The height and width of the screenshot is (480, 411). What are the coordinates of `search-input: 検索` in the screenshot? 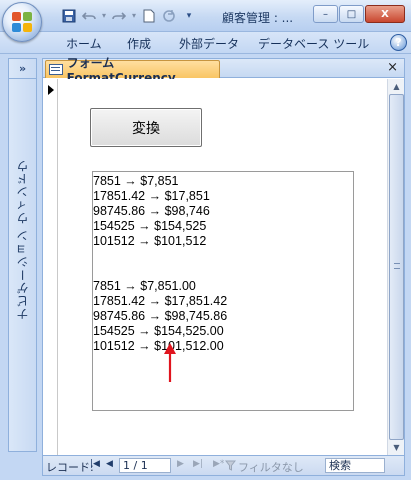 It's located at (355, 465).